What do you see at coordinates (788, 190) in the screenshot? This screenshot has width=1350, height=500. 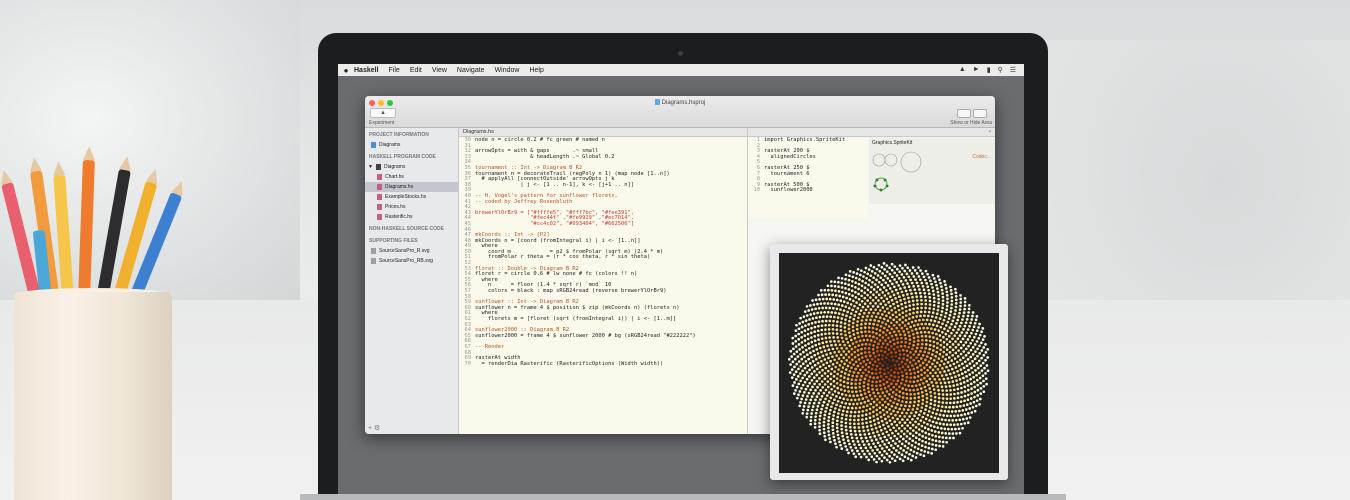 I see `code-text: sunflower2000` at bounding box center [788, 190].